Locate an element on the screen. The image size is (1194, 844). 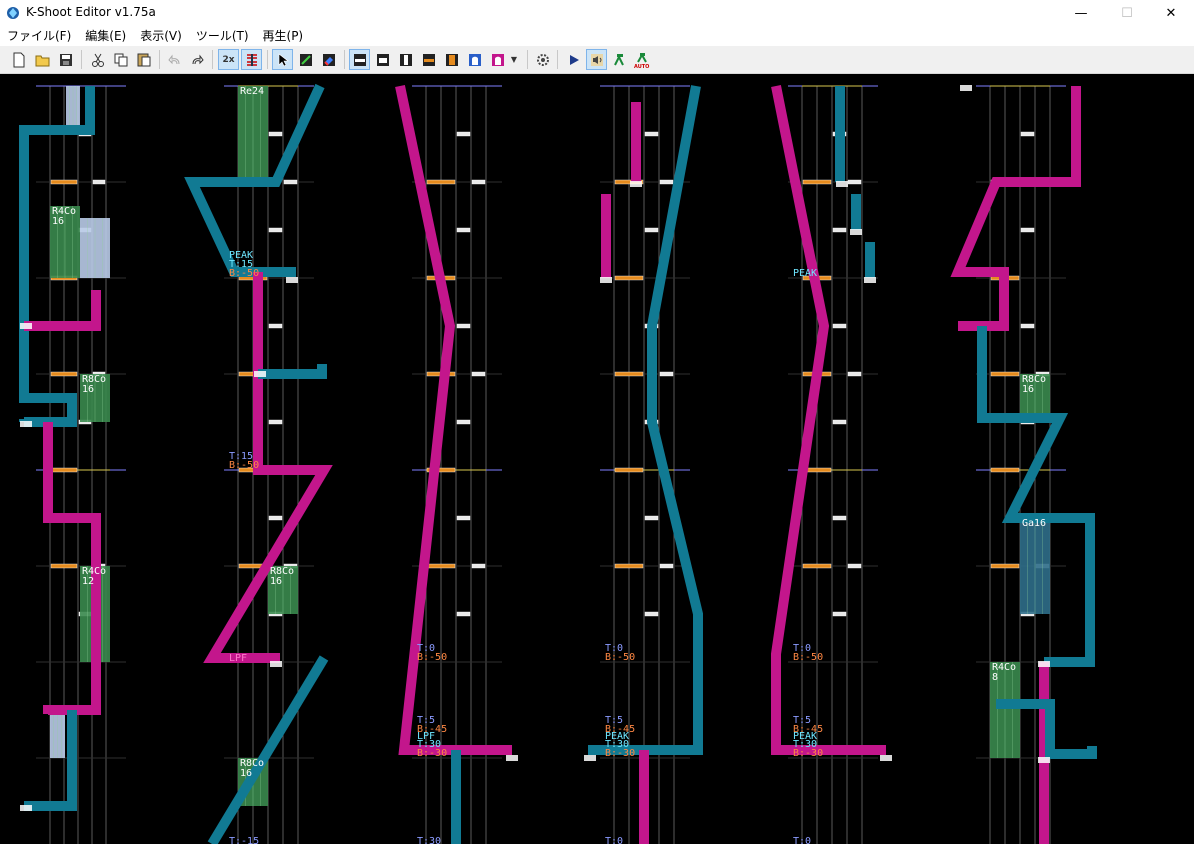
eraser-tool-button is located at coordinates (328, 59).